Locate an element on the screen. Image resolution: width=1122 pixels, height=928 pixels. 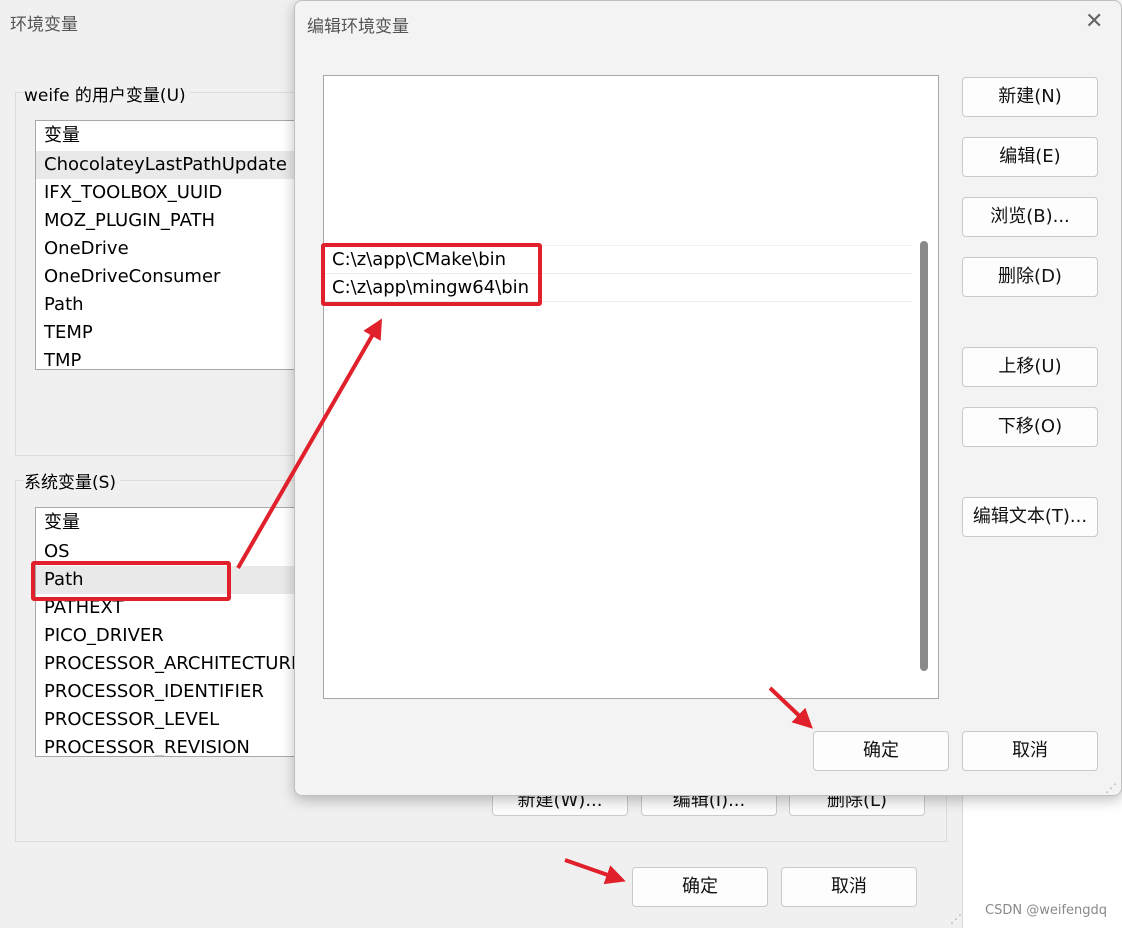
arrow-to-dialog-ok is located at coordinates (790, 707).